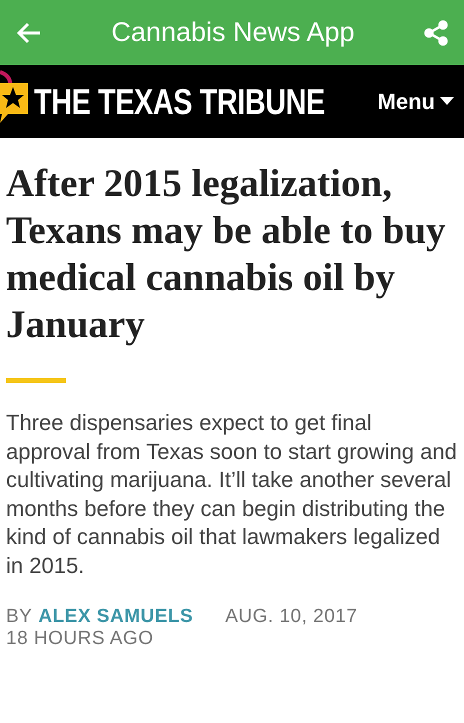 The height and width of the screenshot is (723, 464). I want to click on byline-prefix: BY, so click(19, 617).